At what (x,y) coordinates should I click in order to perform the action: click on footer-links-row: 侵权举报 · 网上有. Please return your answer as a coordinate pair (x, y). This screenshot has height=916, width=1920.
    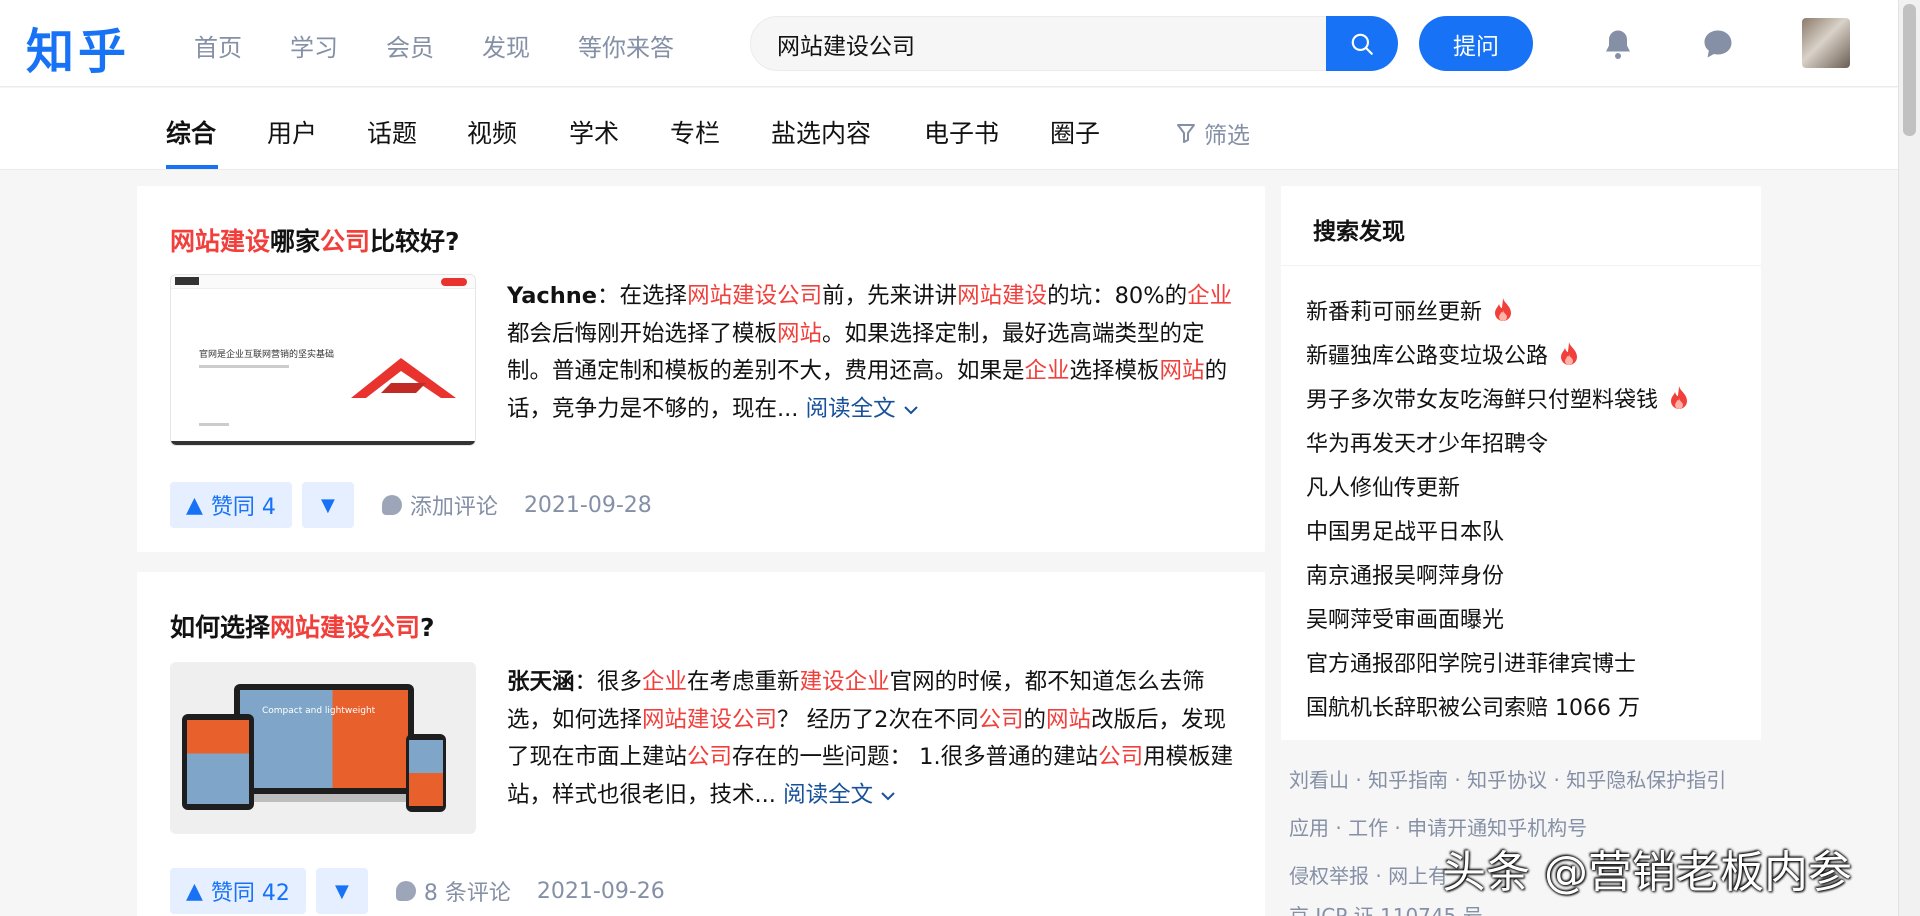
    Looking at the image, I should click on (1369, 876).